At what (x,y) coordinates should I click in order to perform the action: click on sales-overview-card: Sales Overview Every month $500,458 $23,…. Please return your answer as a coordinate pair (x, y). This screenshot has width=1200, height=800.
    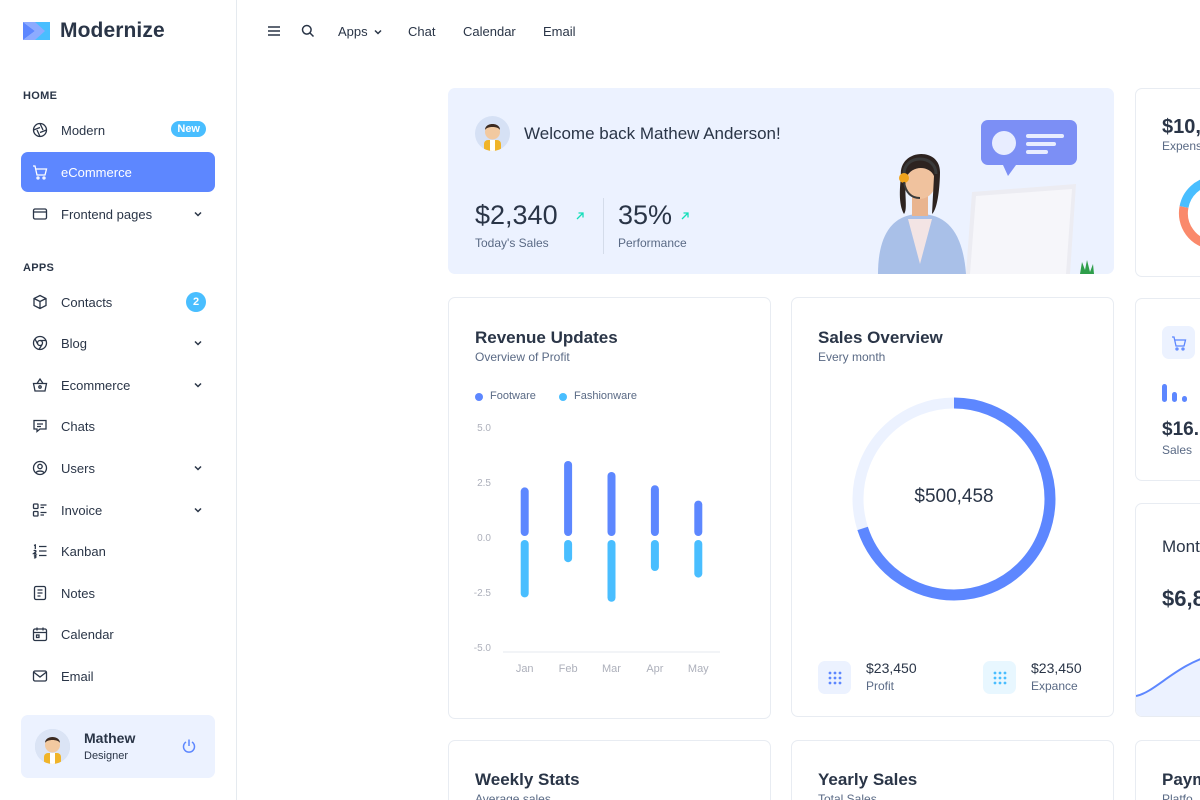
    Looking at the image, I should click on (952, 507).